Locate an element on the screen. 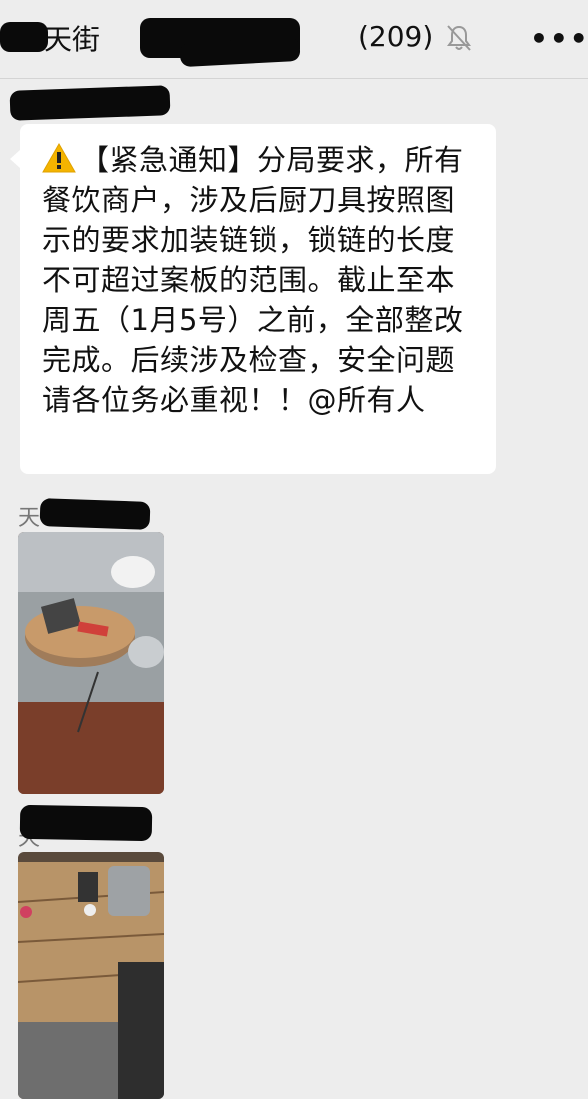 The height and width of the screenshot is (1099, 588). redaction-sender-top is located at coordinates (90, 103).